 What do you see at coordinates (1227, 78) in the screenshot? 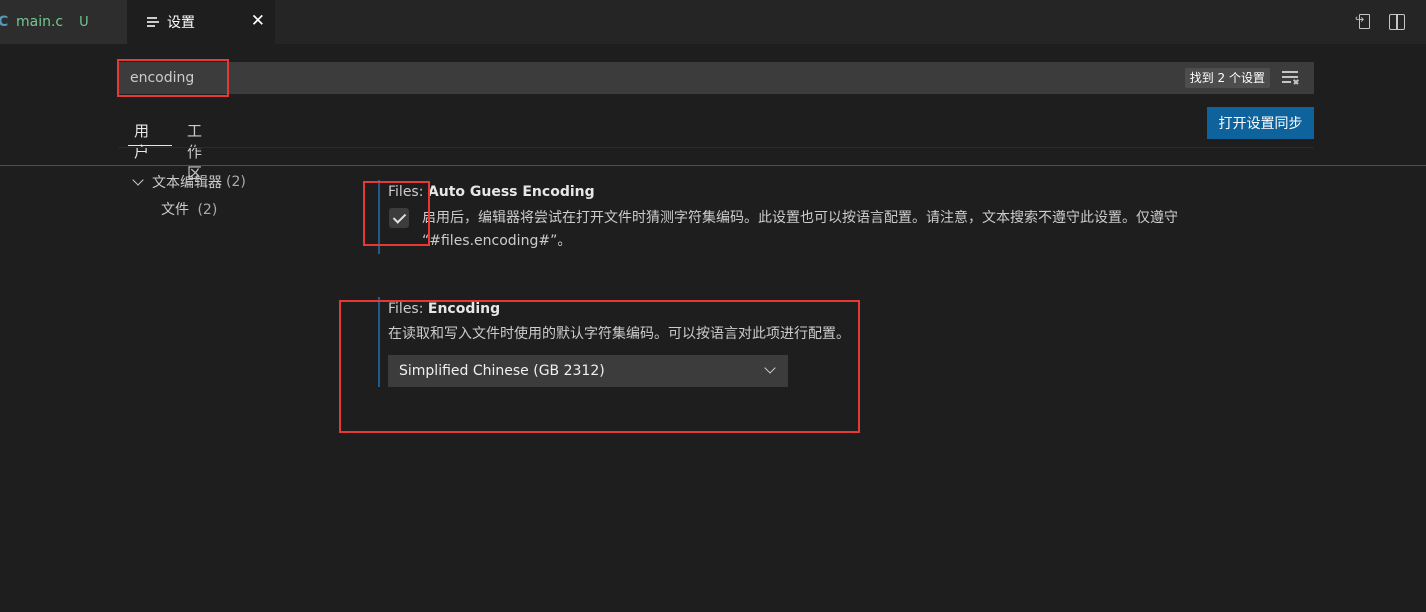
I see `results-count-badge: 找到 2 个设置` at bounding box center [1227, 78].